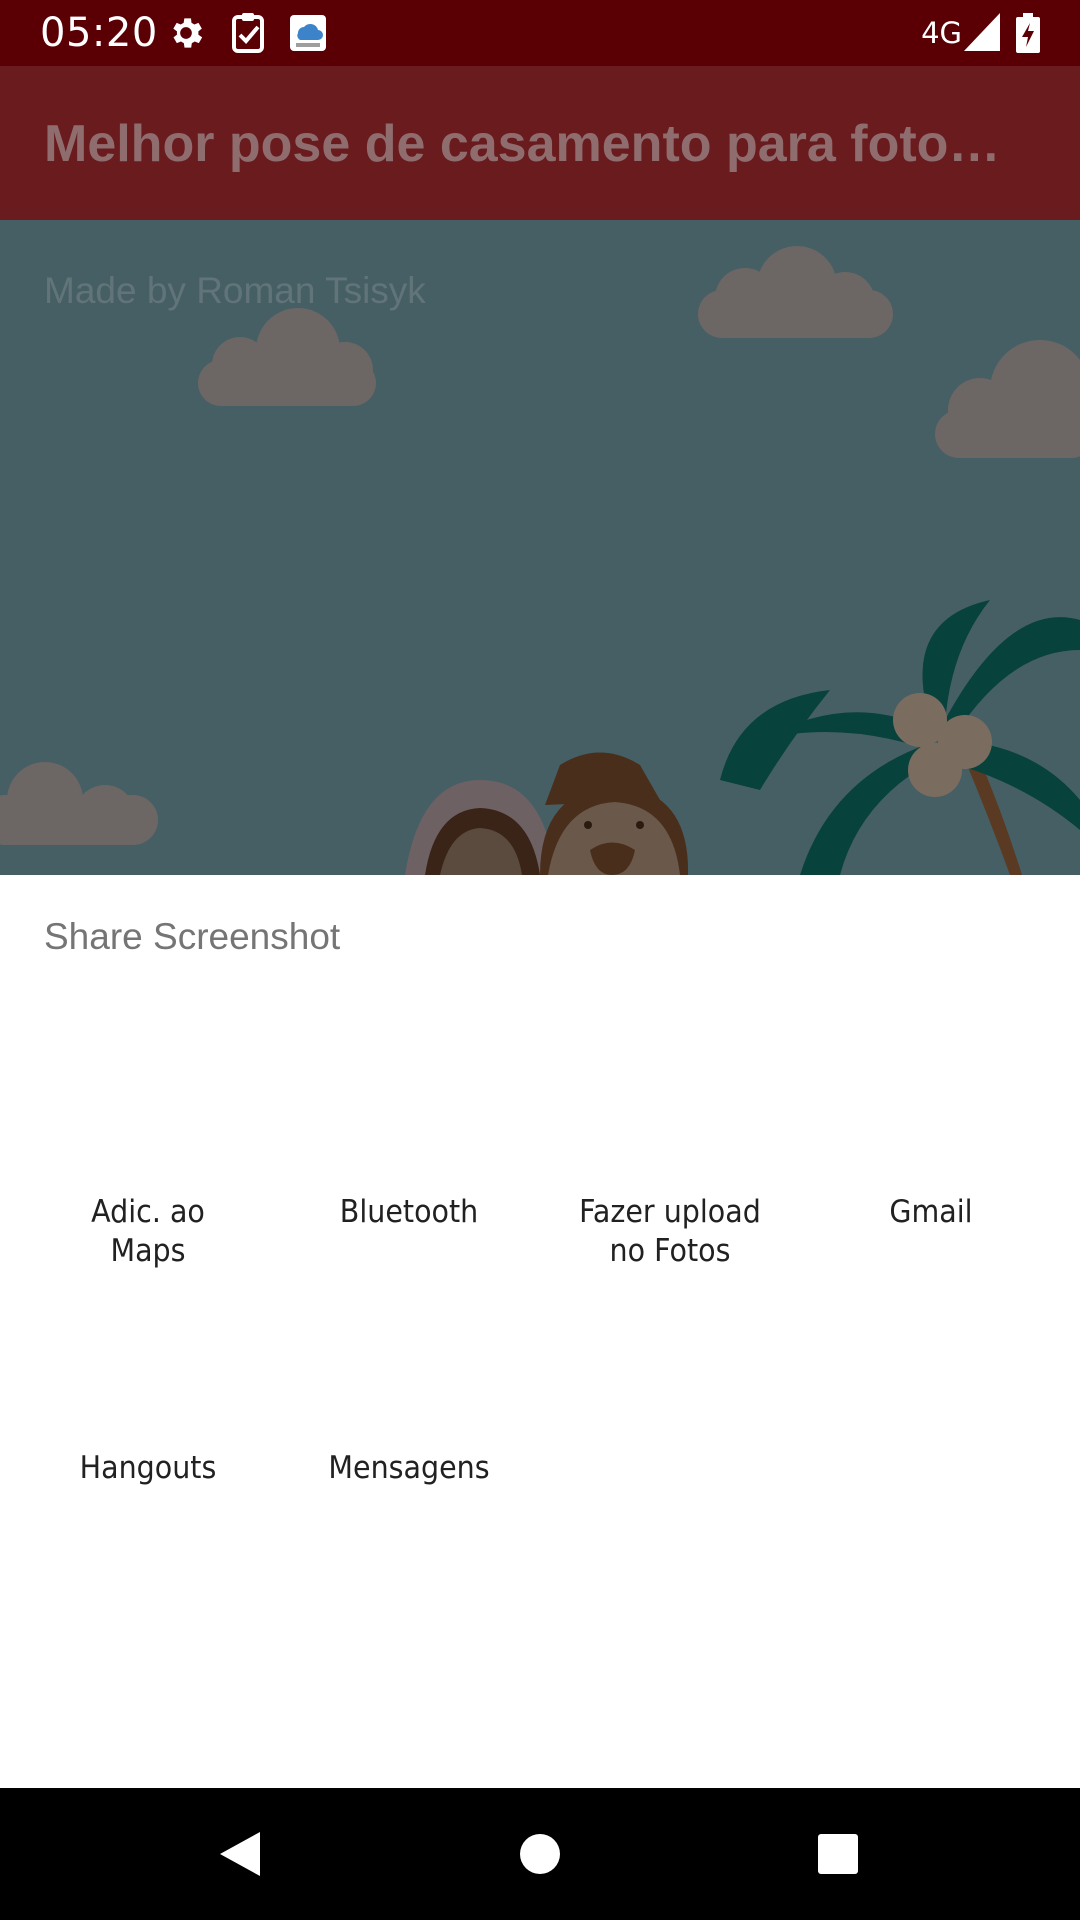 This screenshot has width=1080, height=1920. I want to click on task-check-icon, so click(248, 33).